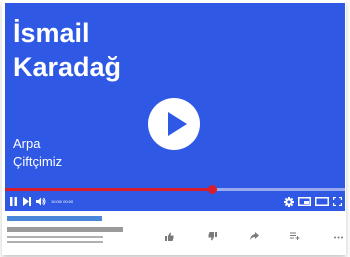  Describe the element at coordinates (337, 201) in the screenshot. I see `fullscreen-icon` at that location.